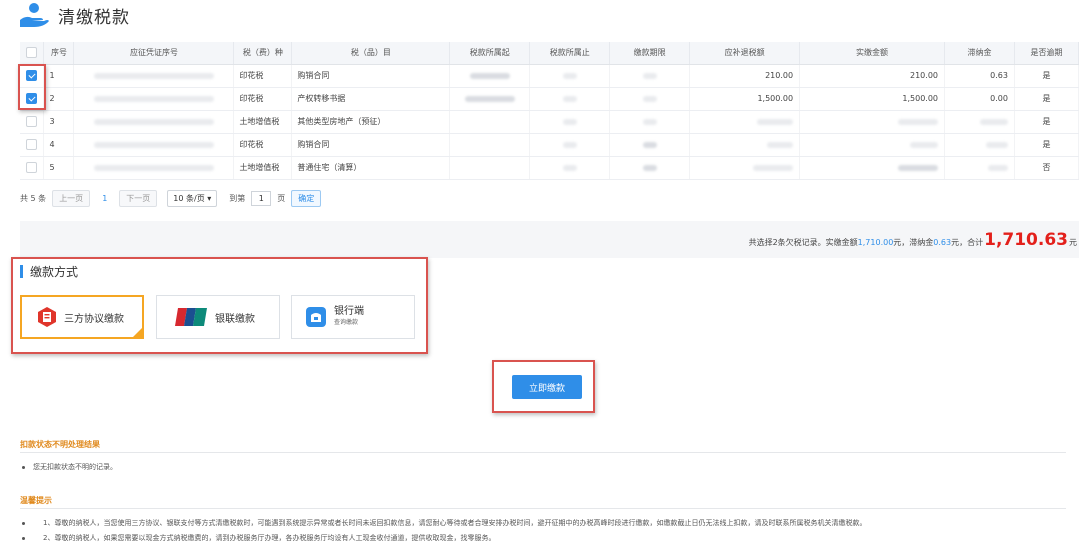  I want to click on goto-page-input: 1, so click(261, 198).